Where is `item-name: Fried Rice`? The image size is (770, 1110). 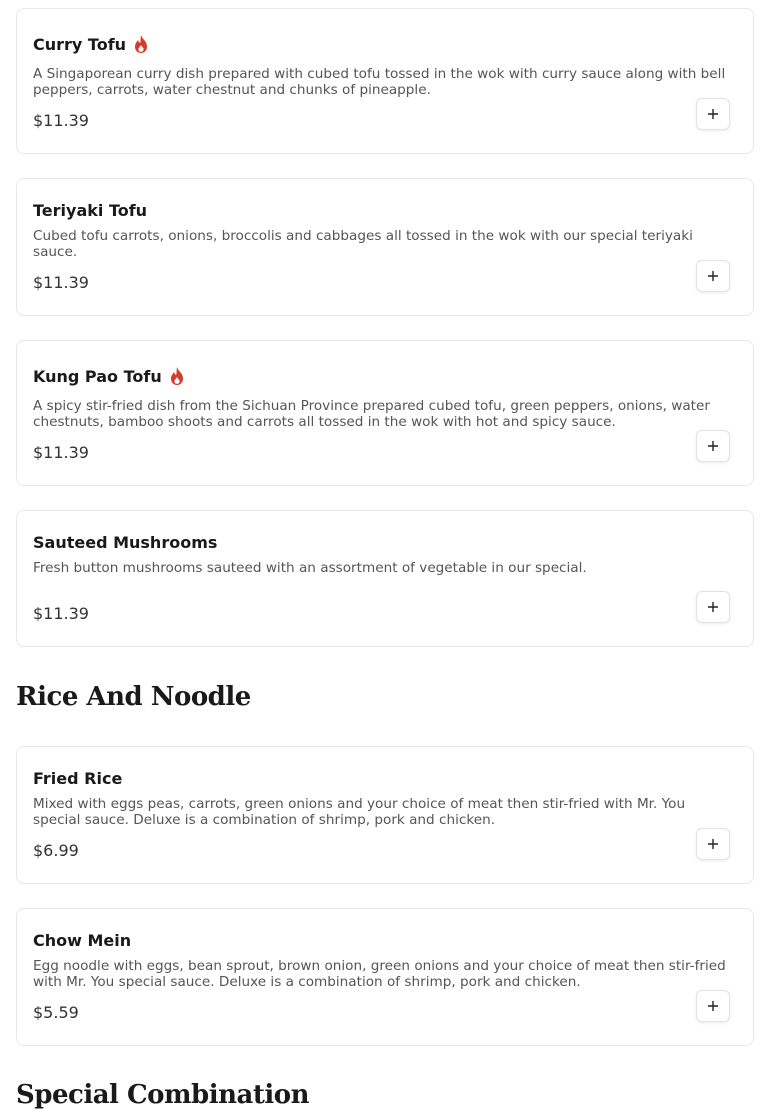 item-name: Fried Rice is located at coordinates (77, 778).